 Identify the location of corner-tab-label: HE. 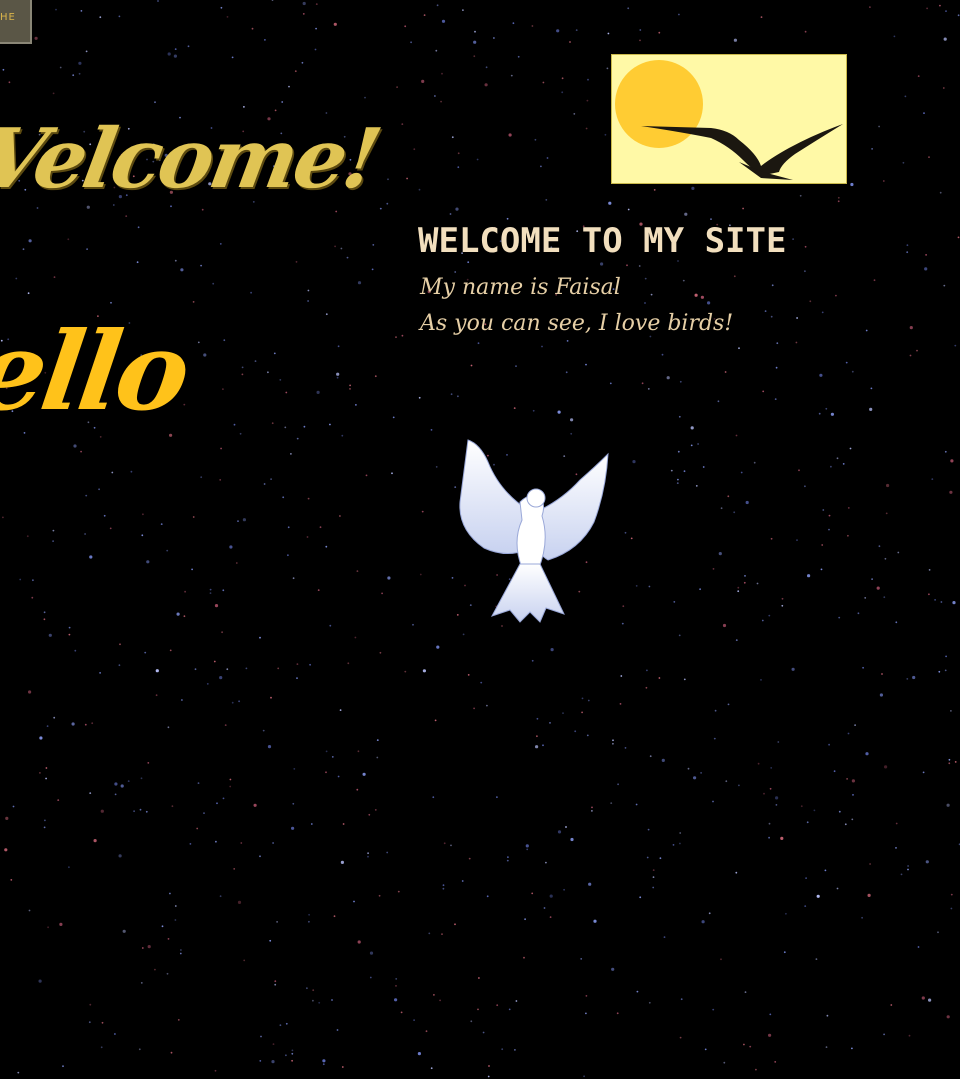
(8, 17).